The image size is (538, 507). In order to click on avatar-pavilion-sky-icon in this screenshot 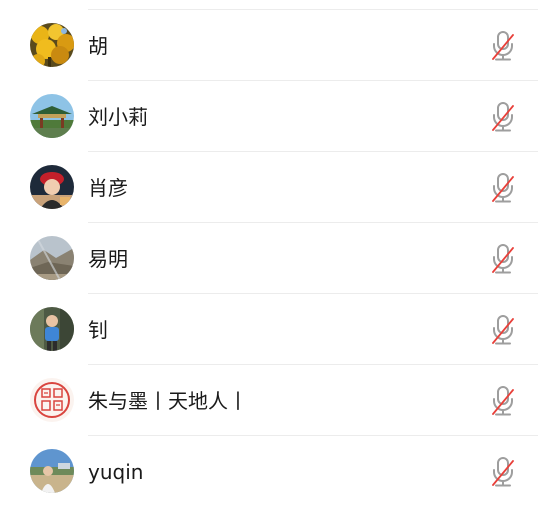, I will do `click(52, 116)`.